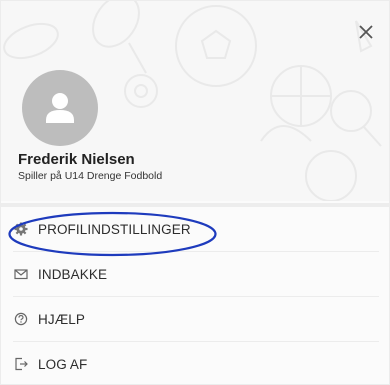 This screenshot has width=390, height=385. Describe the element at coordinates (196, 274) in the screenshot. I see `menu-item-inbox: INDBAKKE` at that location.